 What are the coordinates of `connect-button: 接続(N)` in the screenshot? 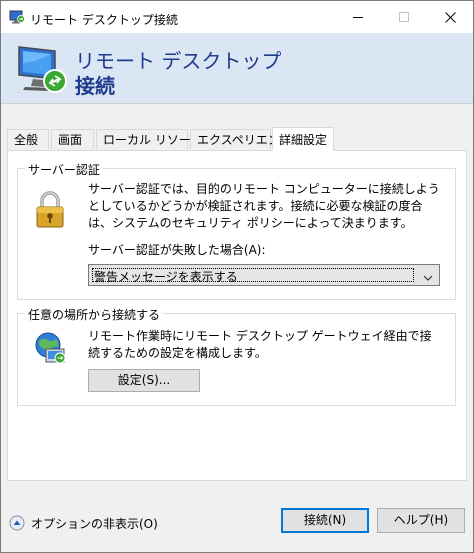 It's located at (325, 520).